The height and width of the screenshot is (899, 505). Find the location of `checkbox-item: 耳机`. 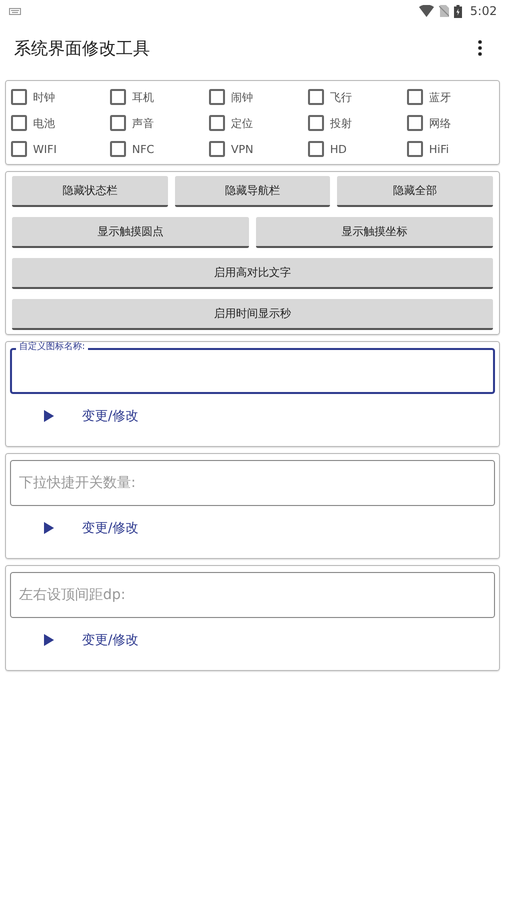

checkbox-item: 耳机 is located at coordinates (159, 97).